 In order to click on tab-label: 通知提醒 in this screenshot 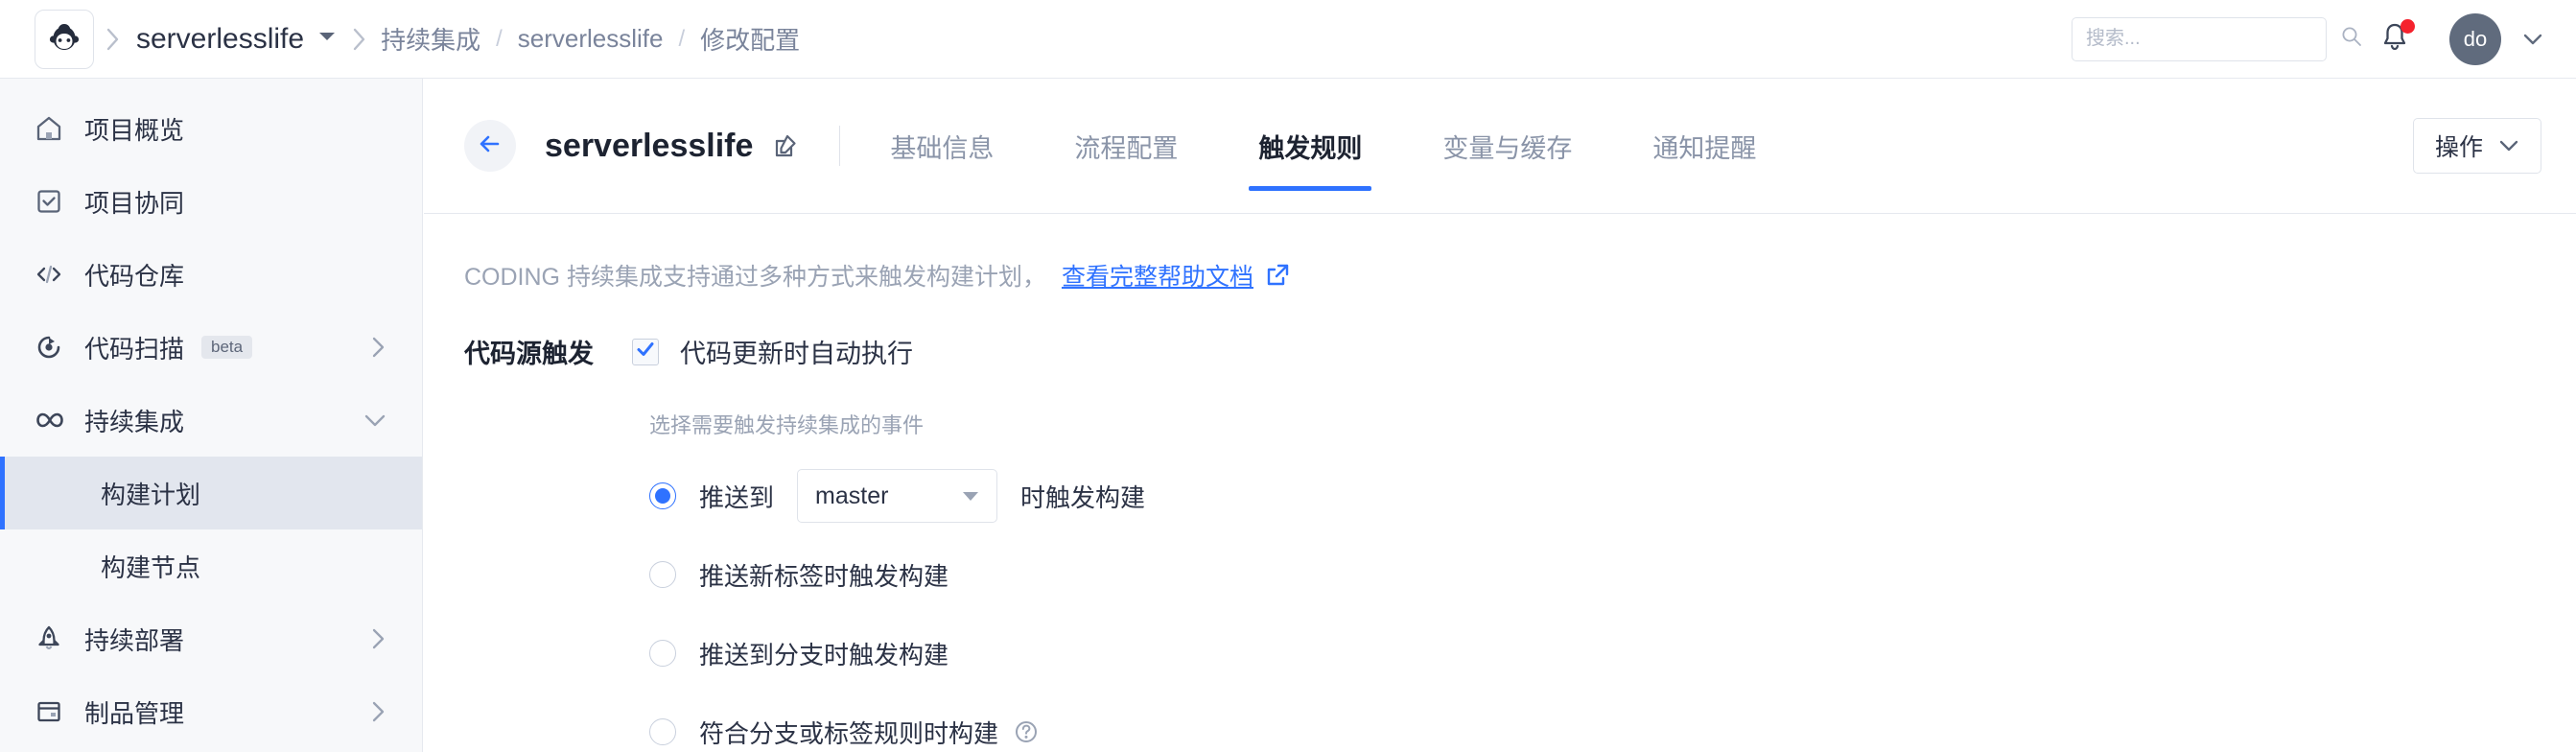, I will do `click(1704, 148)`.